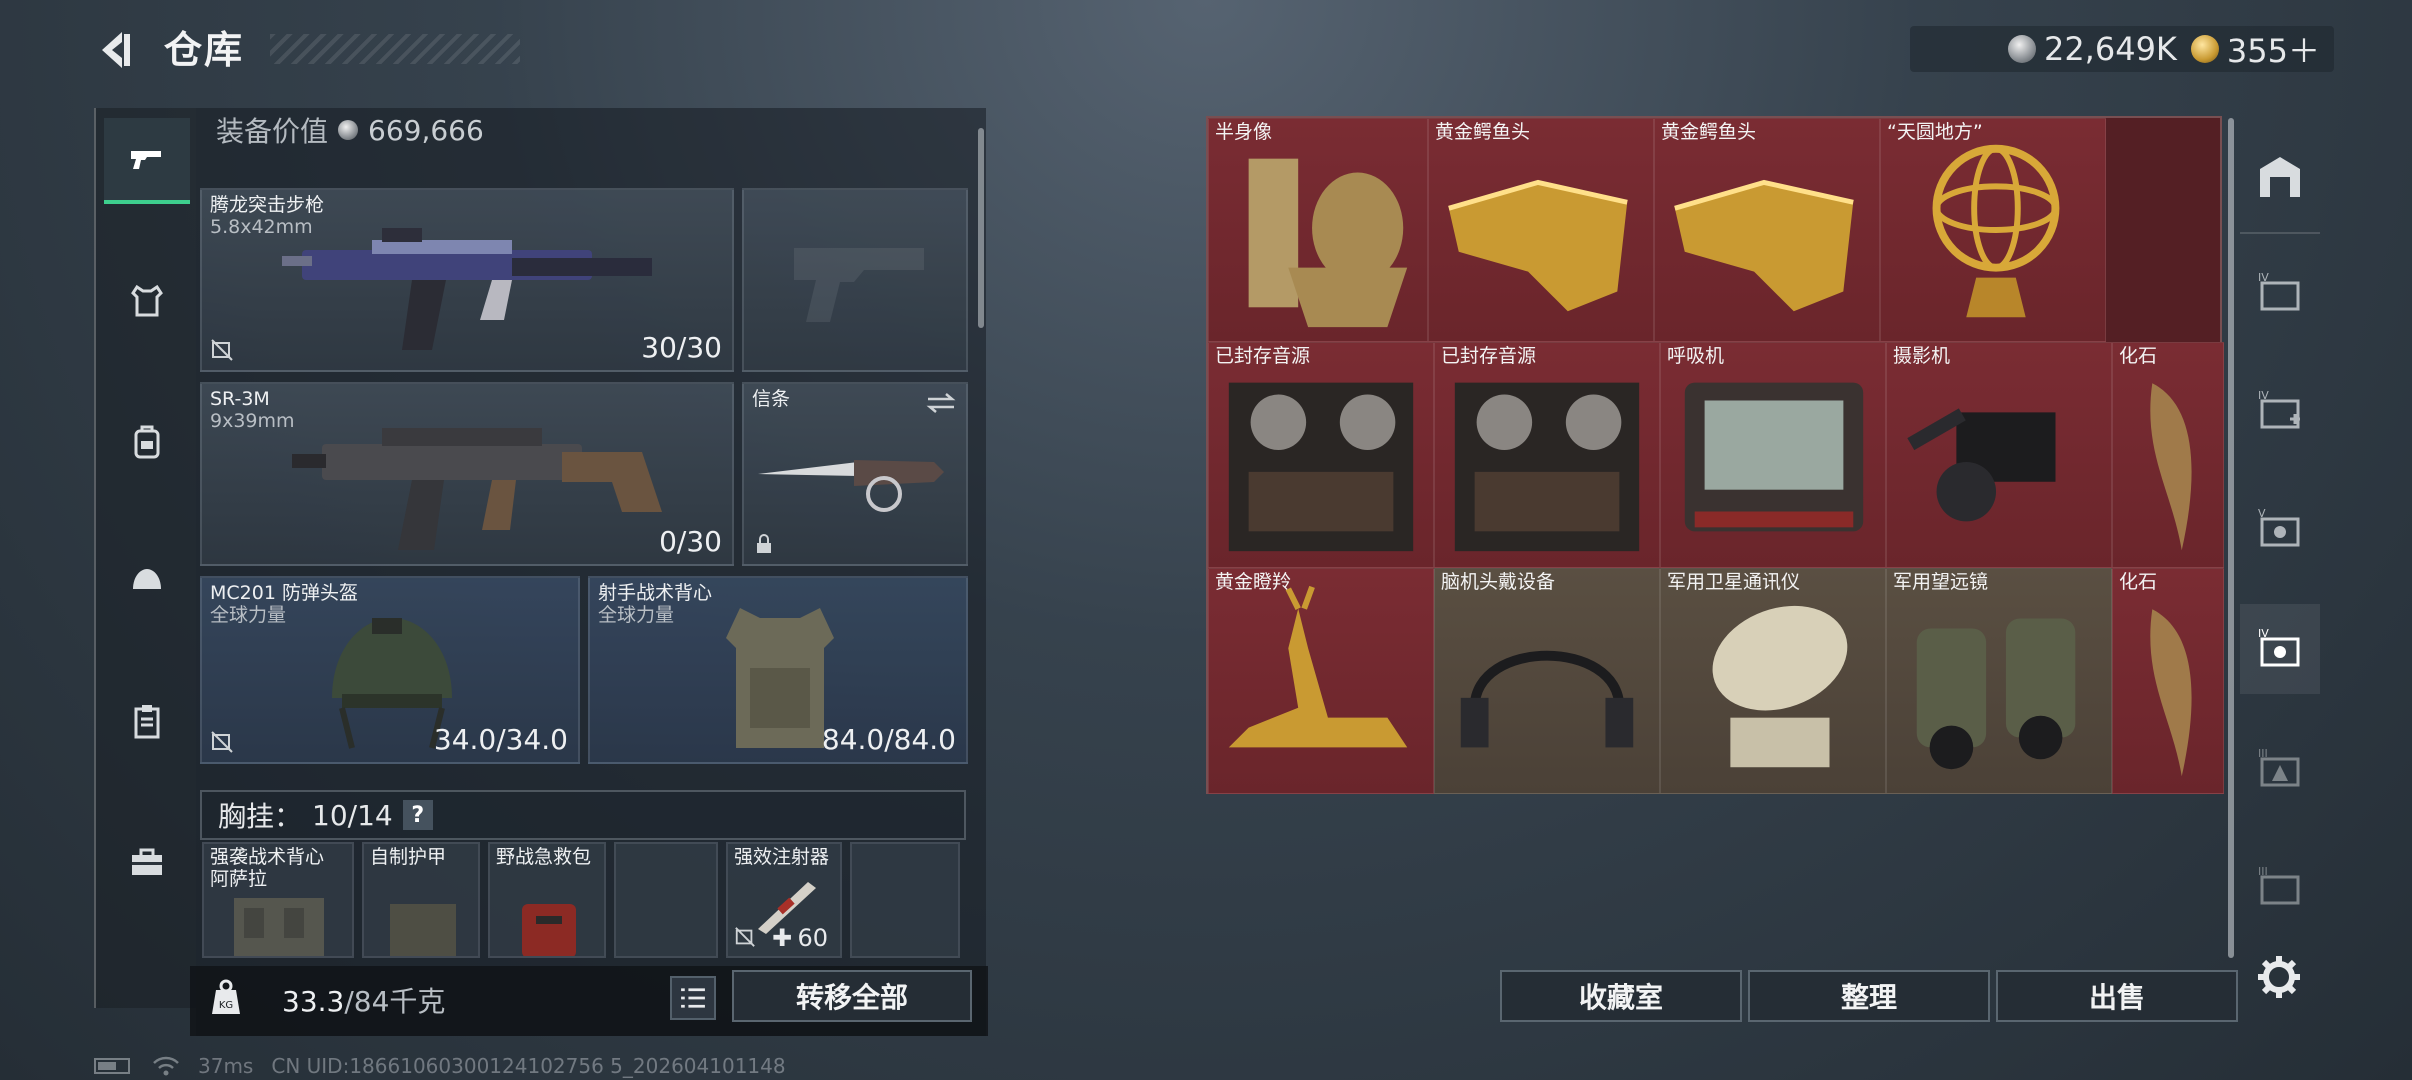 The height and width of the screenshot is (1080, 2412). What do you see at coordinates (2092, 49) in the screenshot?
I see `silver-currency: 22,649K` at bounding box center [2092, 49].